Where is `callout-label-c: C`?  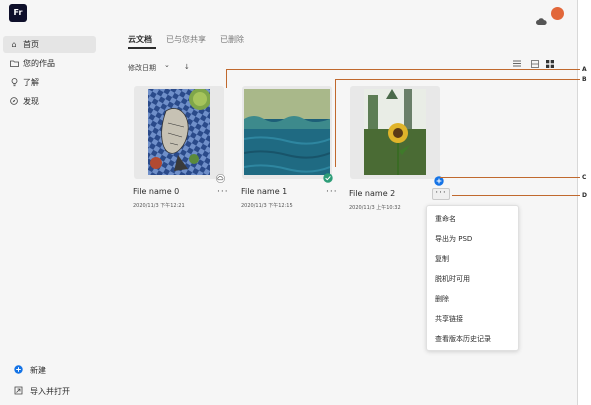
callout-label-c: C is located at coordinates (584, 177).